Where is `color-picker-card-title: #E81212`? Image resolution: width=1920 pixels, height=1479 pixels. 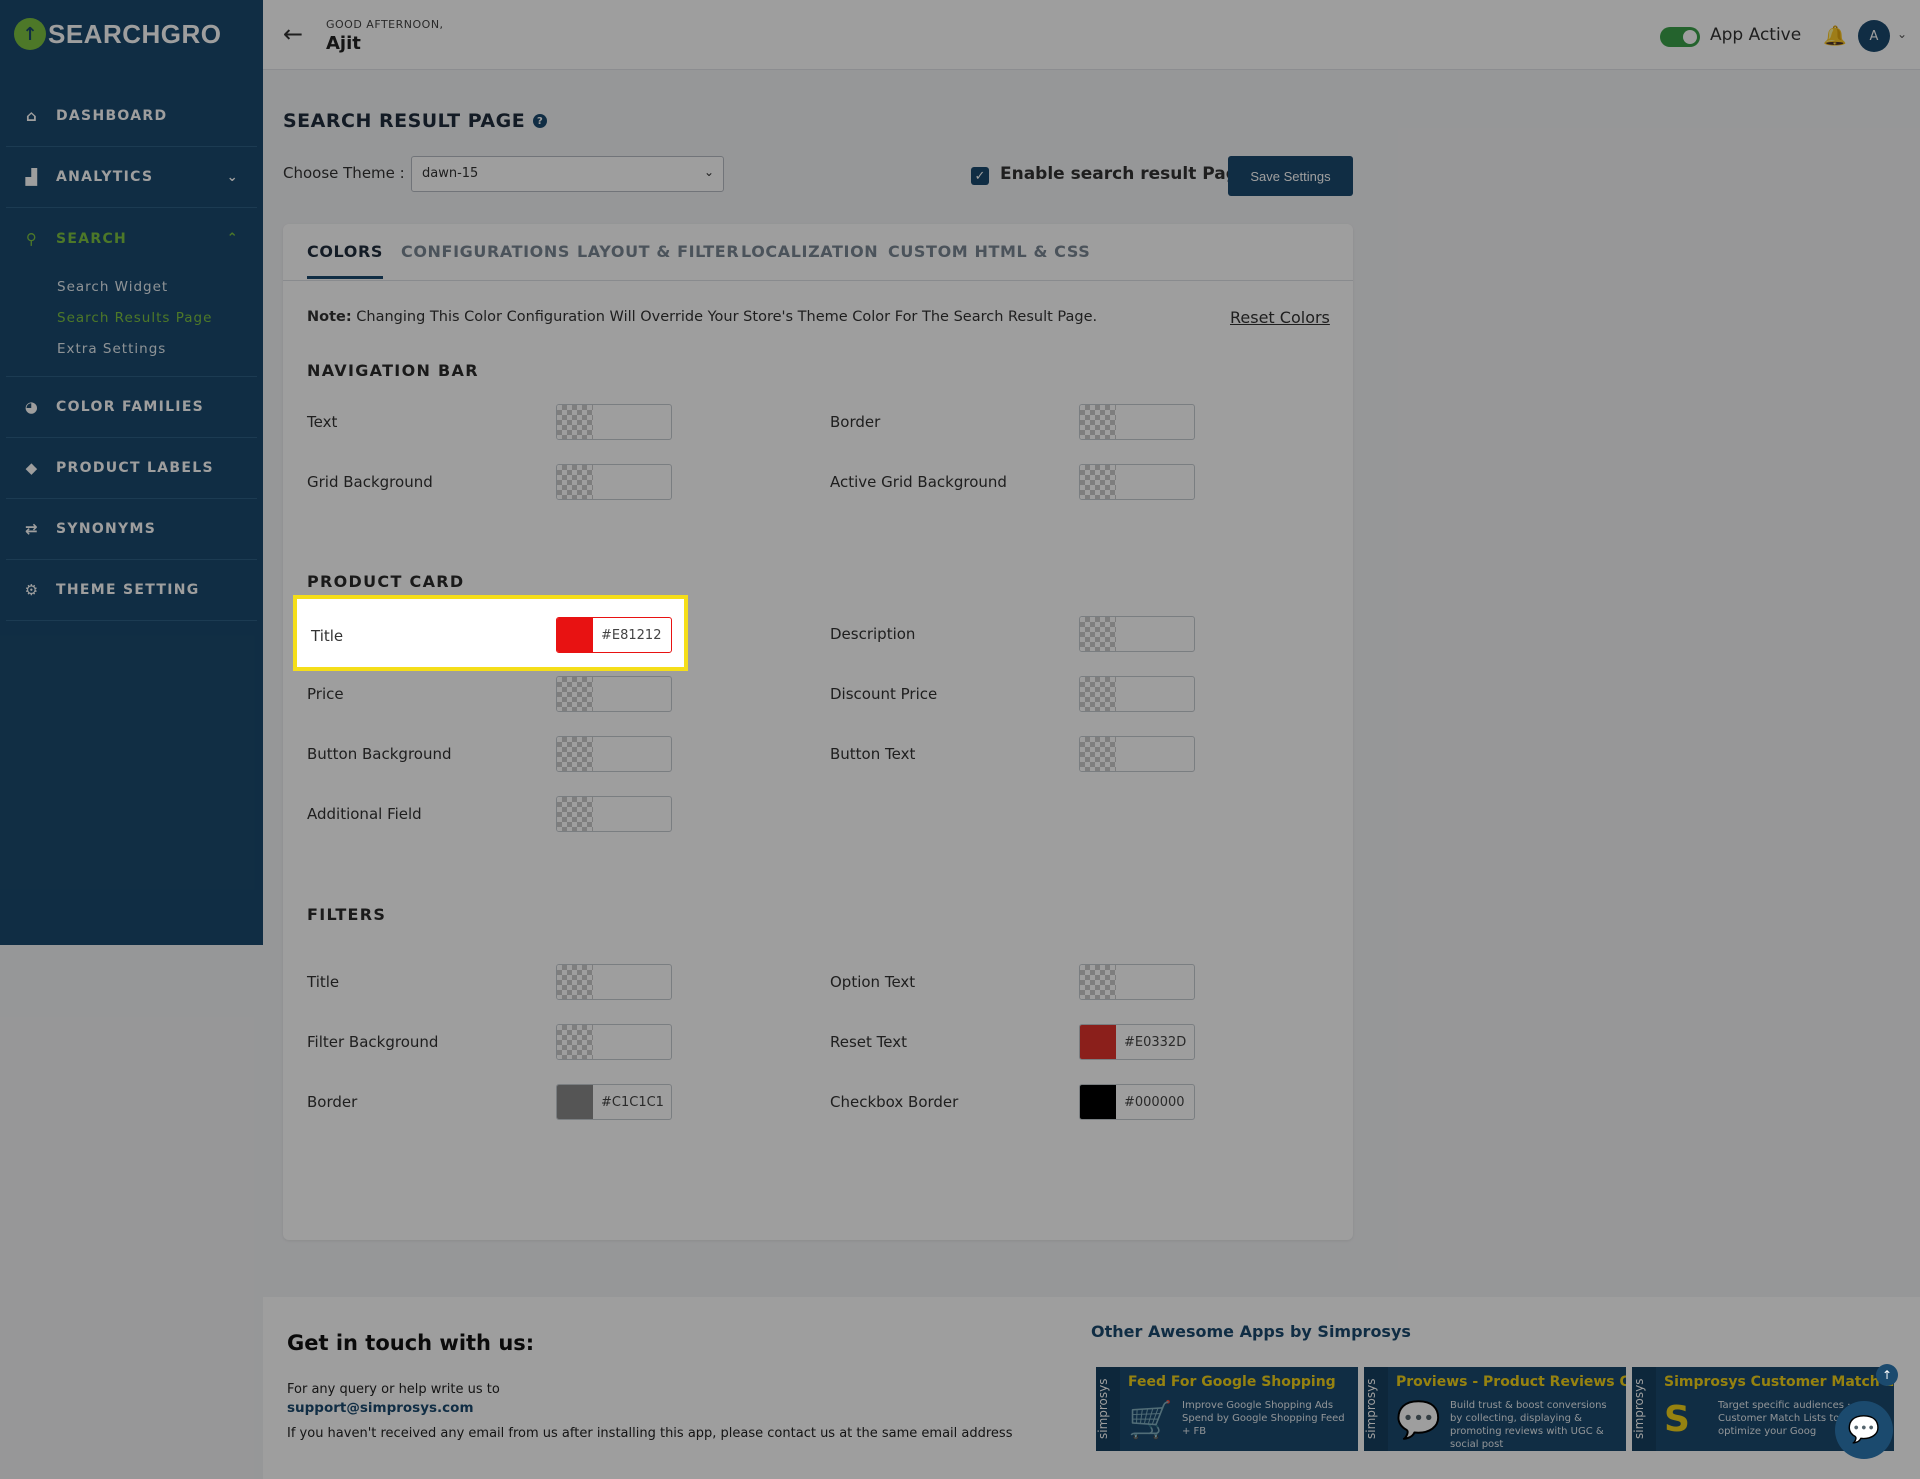 color-picker-card-title: #E81212 is located at coordinates (614, 635).